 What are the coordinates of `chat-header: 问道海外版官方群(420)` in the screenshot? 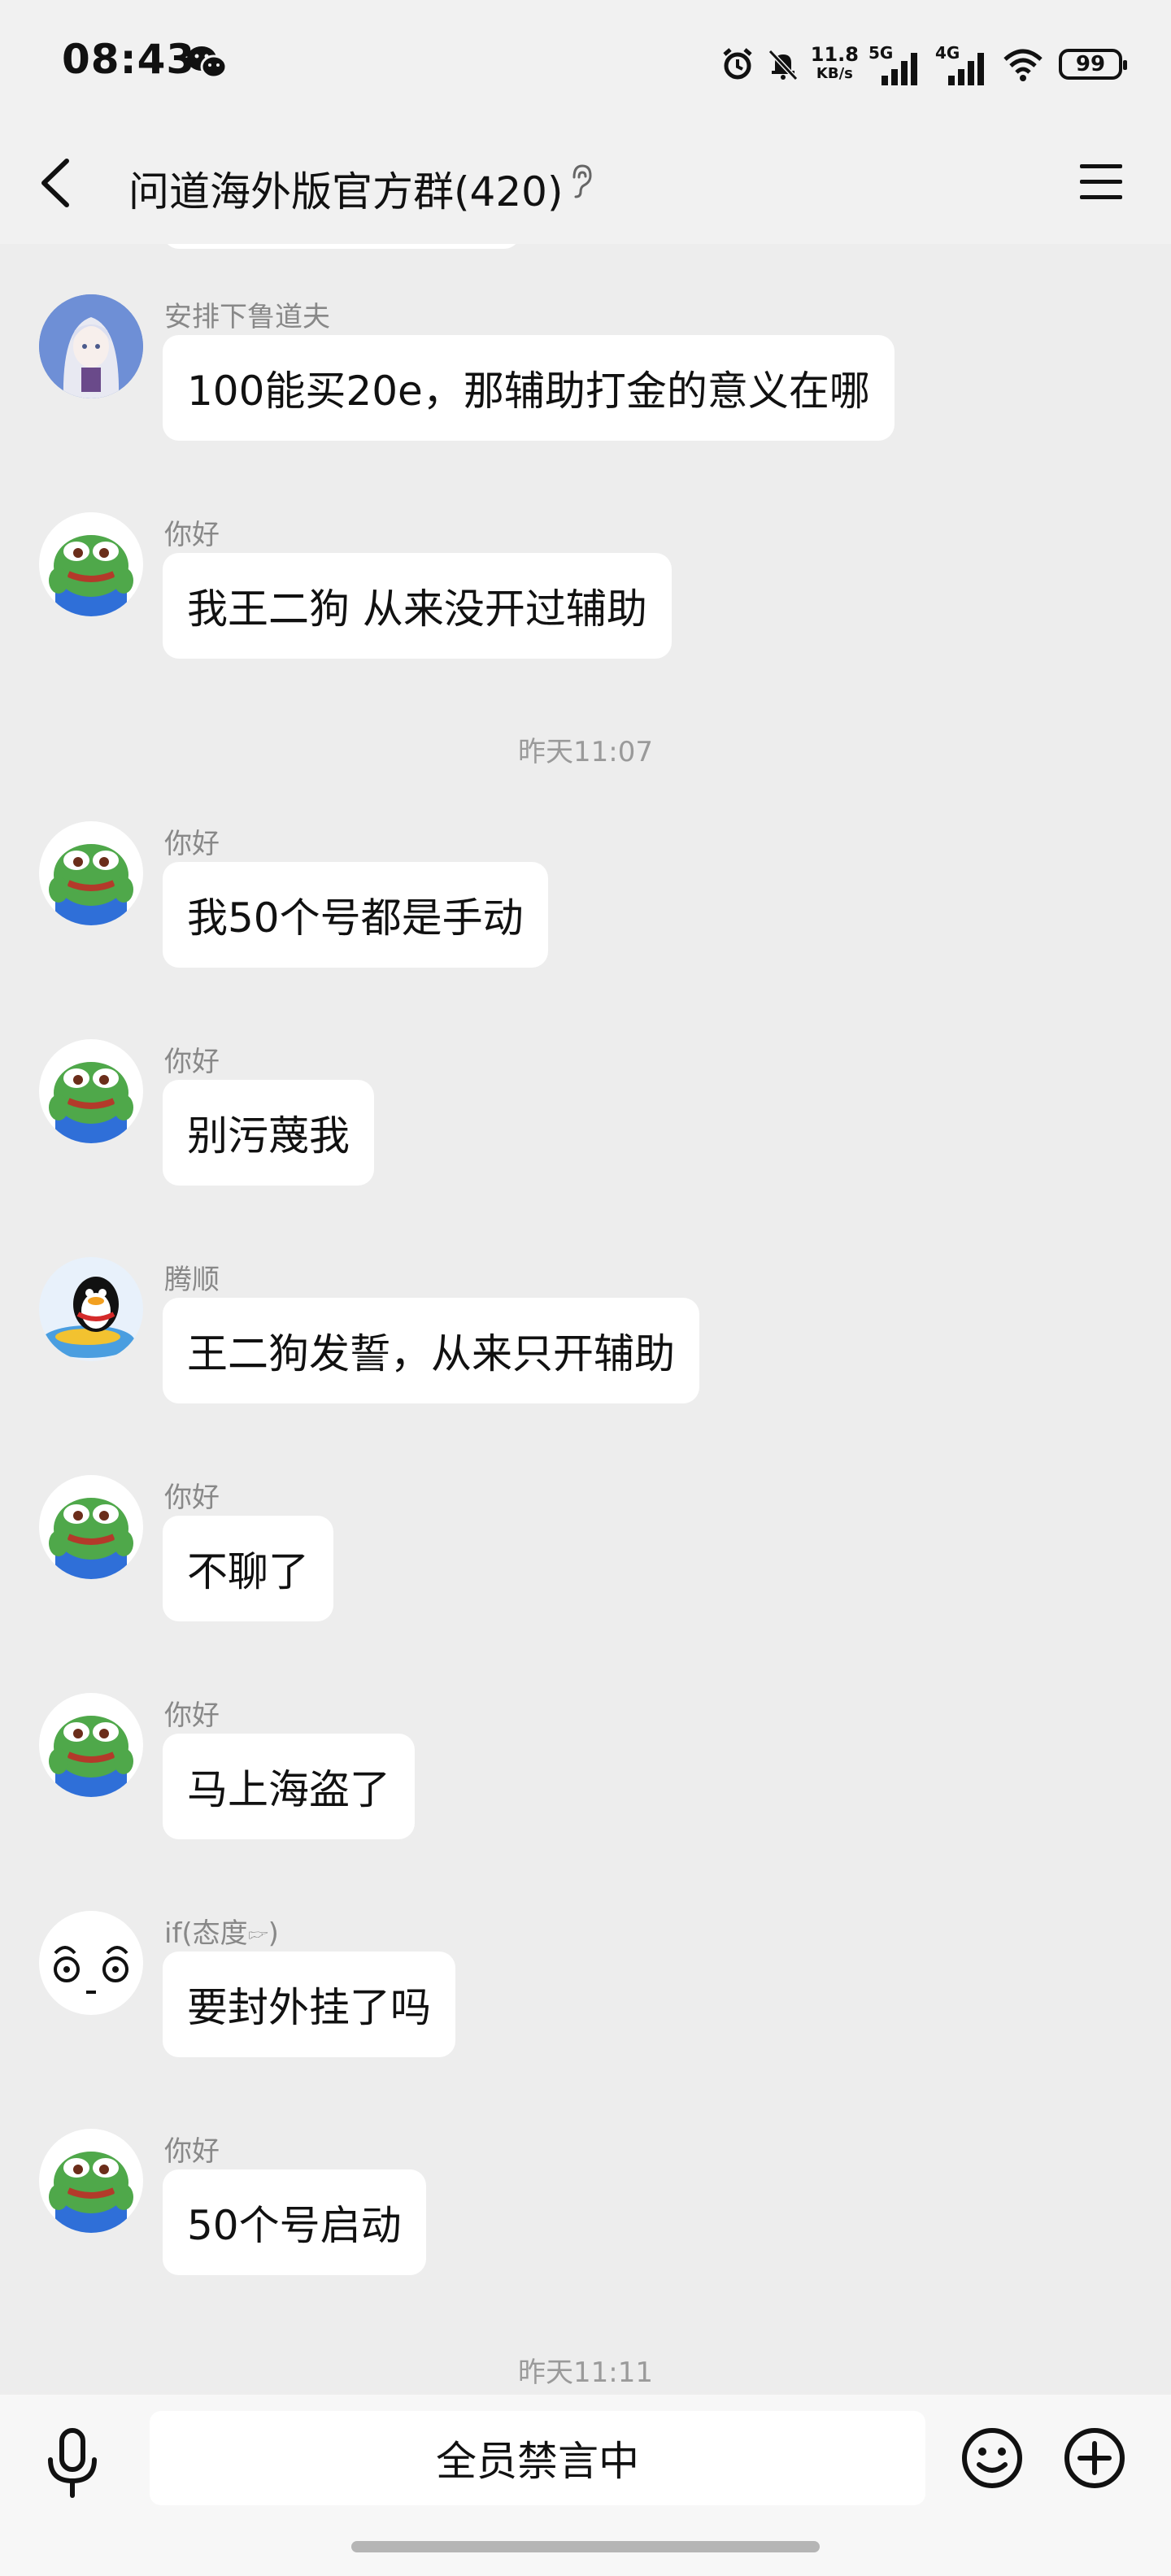 It's located at (585, 183).